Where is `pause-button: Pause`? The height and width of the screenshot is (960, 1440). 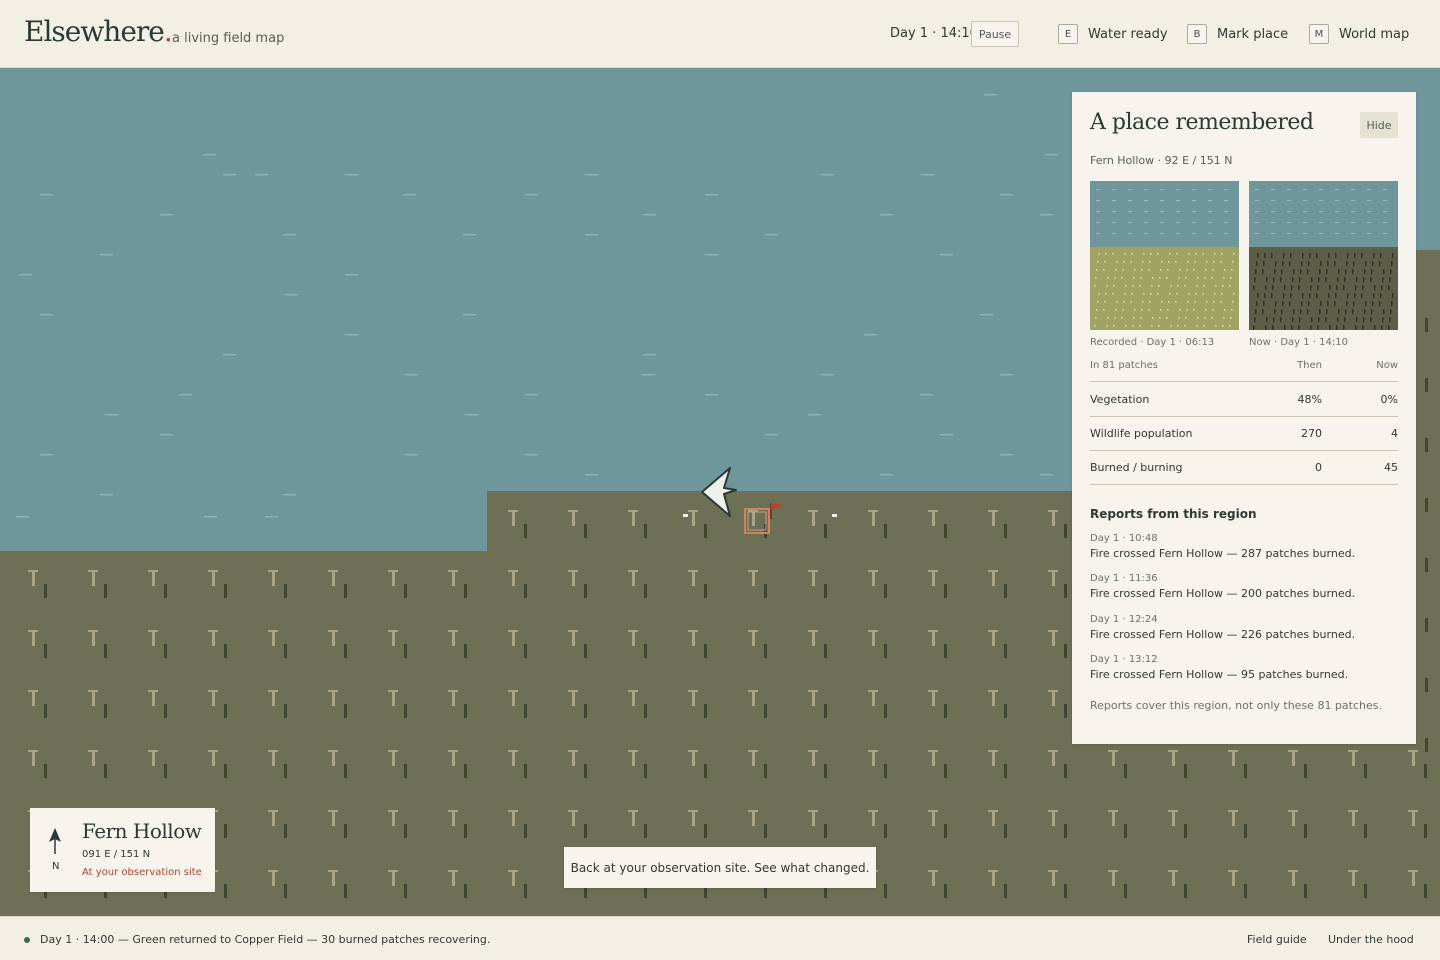 pause-button: Pause is located at coordinates (995, 34).